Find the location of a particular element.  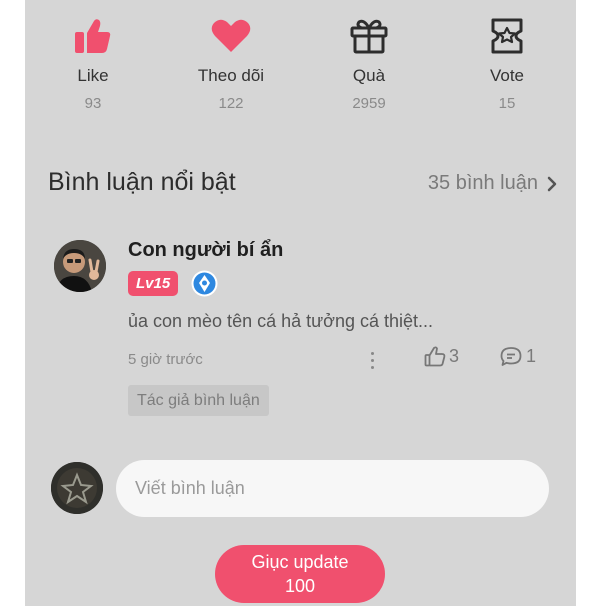

comment-like-button: 3 is located at coordinates (441, 356).